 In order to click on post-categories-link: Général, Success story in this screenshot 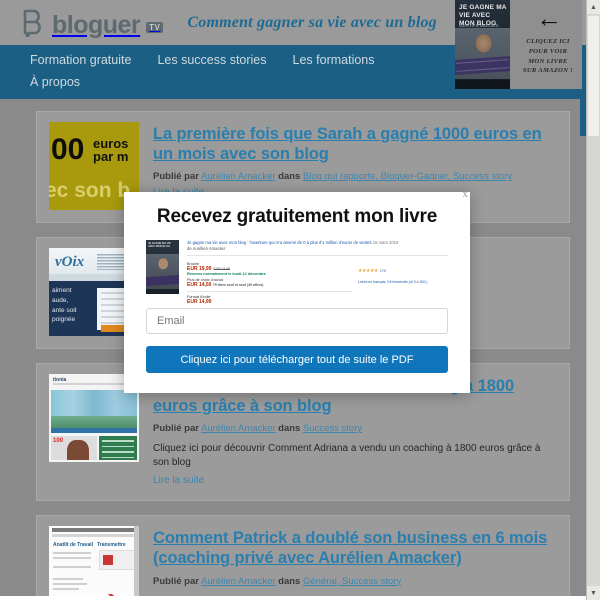, I will do `click(352, 581)`.